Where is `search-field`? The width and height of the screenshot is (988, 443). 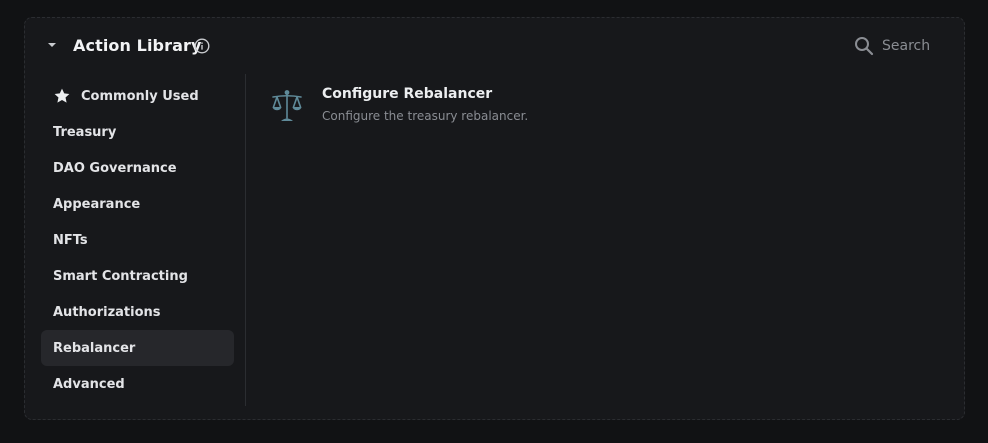 search-field is located at coordinates (892, 46).